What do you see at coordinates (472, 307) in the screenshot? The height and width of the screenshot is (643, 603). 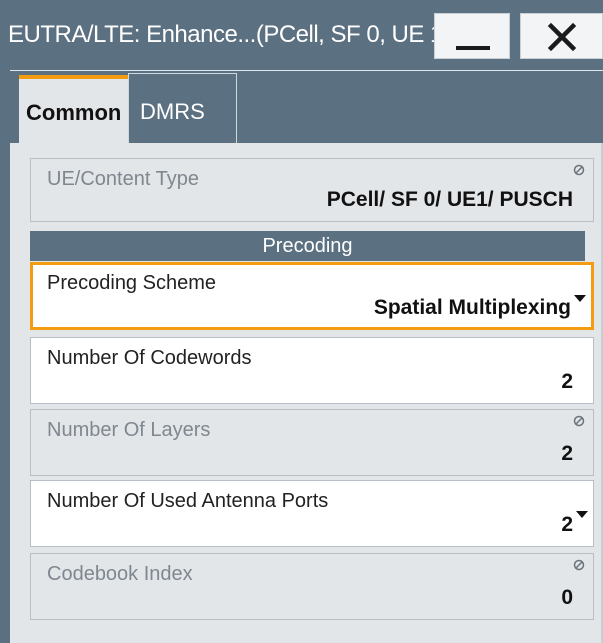 I see `field-value: Spatial Multiplexing` at bounding box center [472, 307].